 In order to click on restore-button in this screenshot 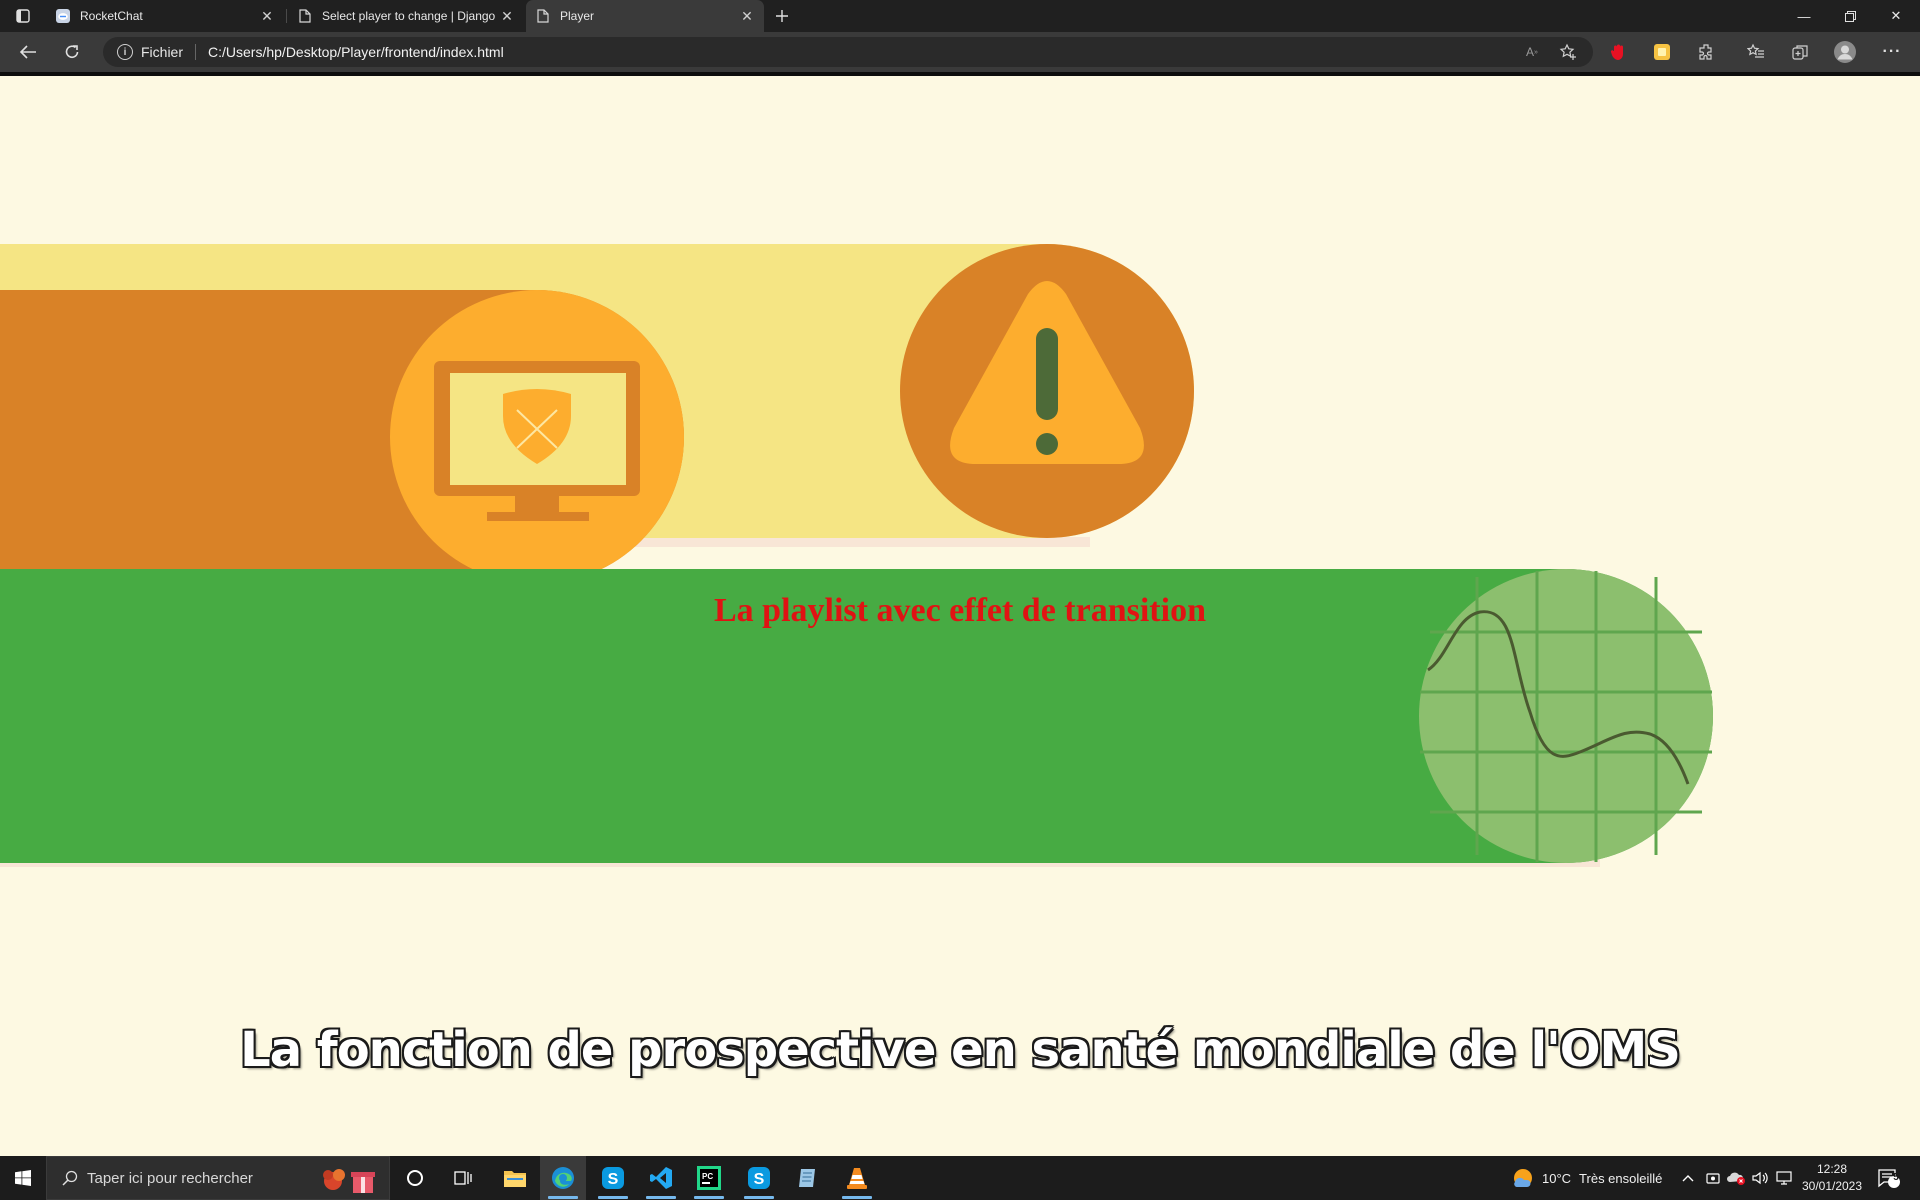, I will do `click(1850, 16)`.